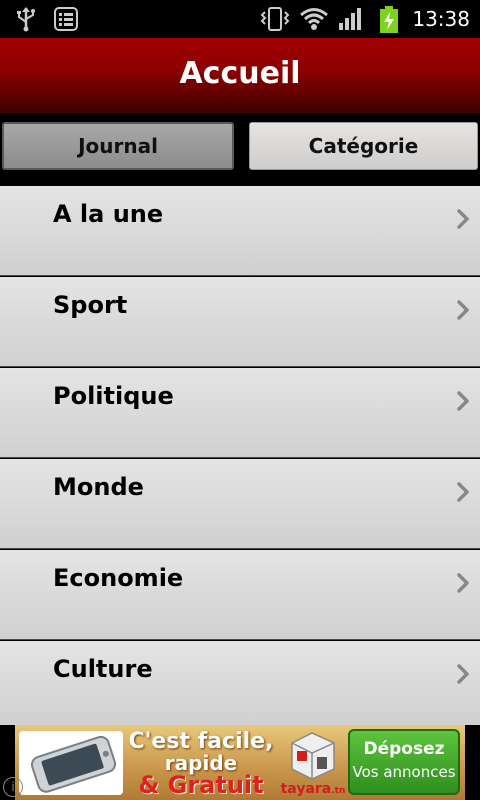  I want to click on signal-icon, so click(351, 21).